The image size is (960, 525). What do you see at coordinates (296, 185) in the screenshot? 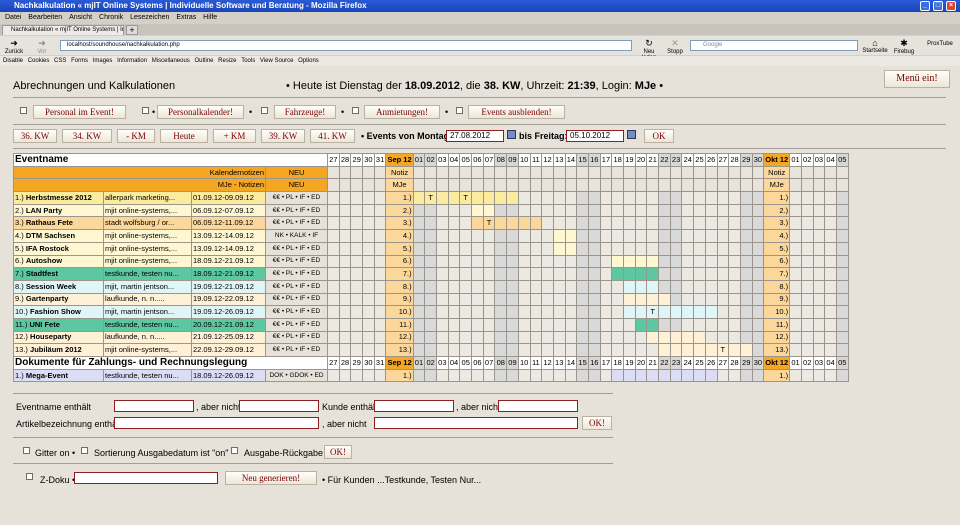
I see `neu-badge: NEU` at bounding box center [296, 185].